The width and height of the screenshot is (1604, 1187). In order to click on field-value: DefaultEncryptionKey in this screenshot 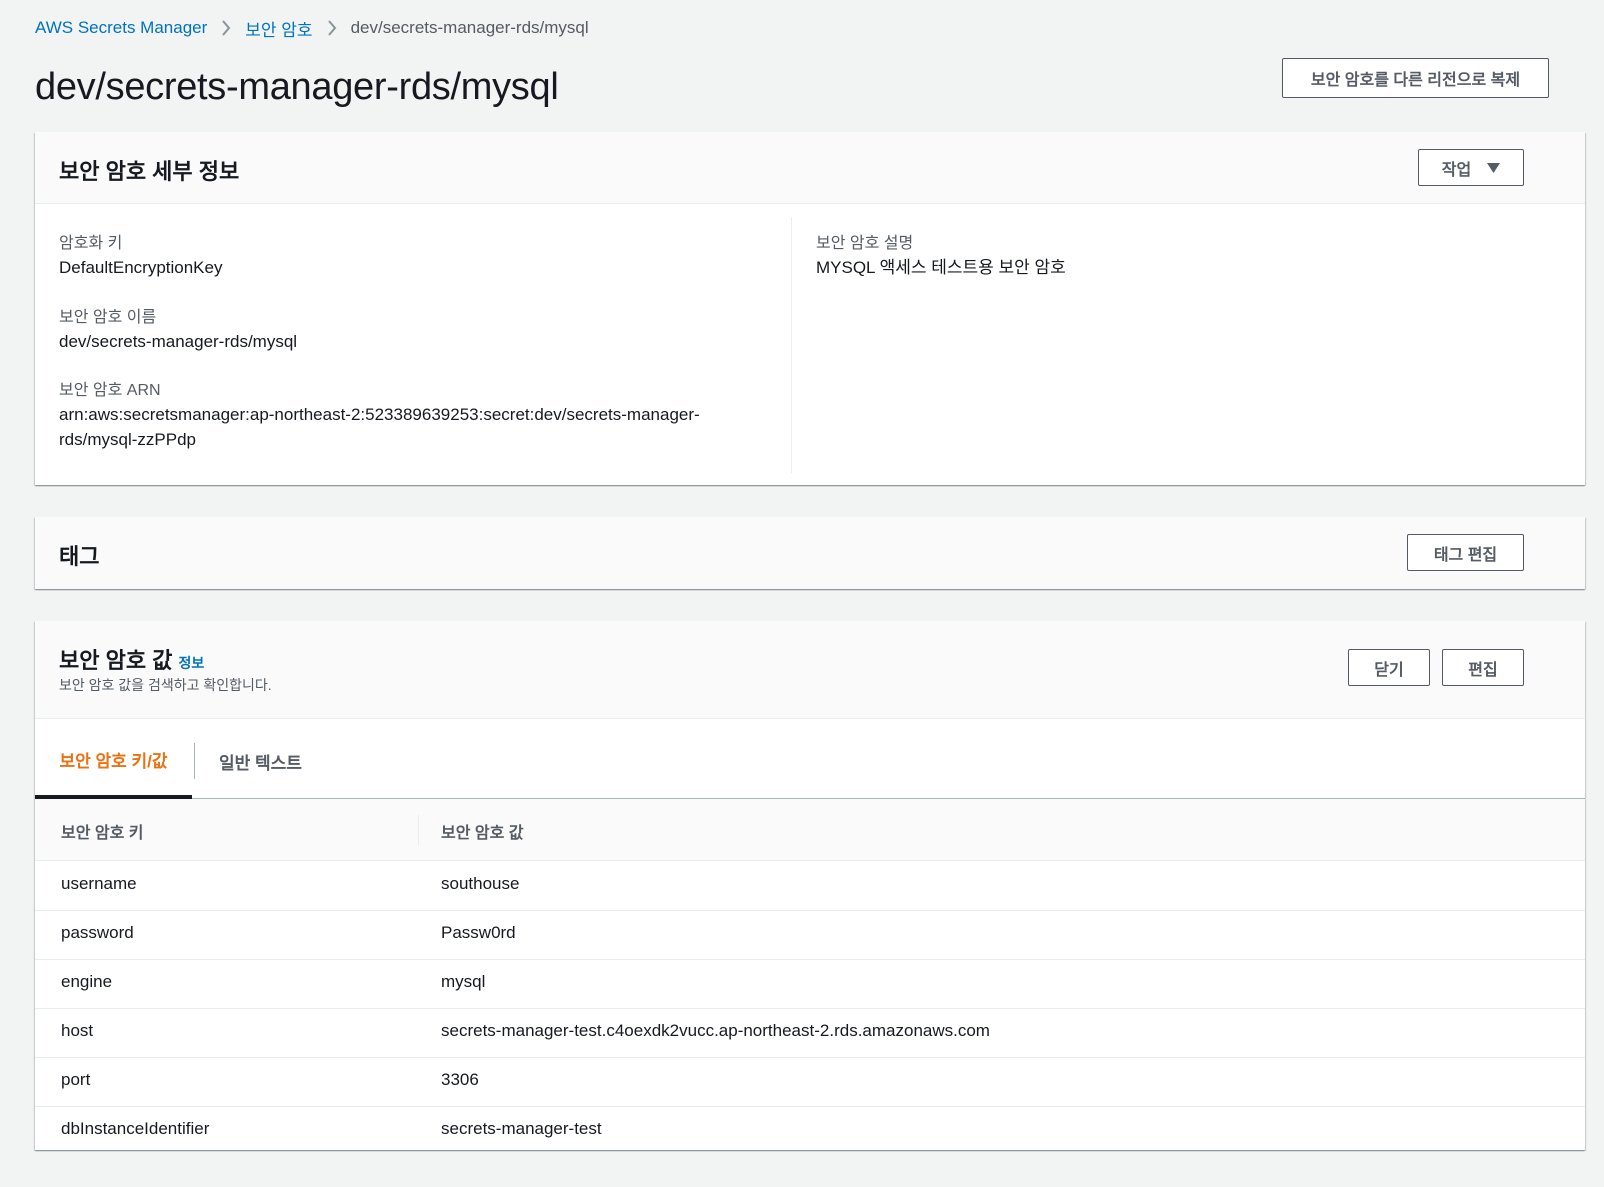, I will do `click(141, 267)`.